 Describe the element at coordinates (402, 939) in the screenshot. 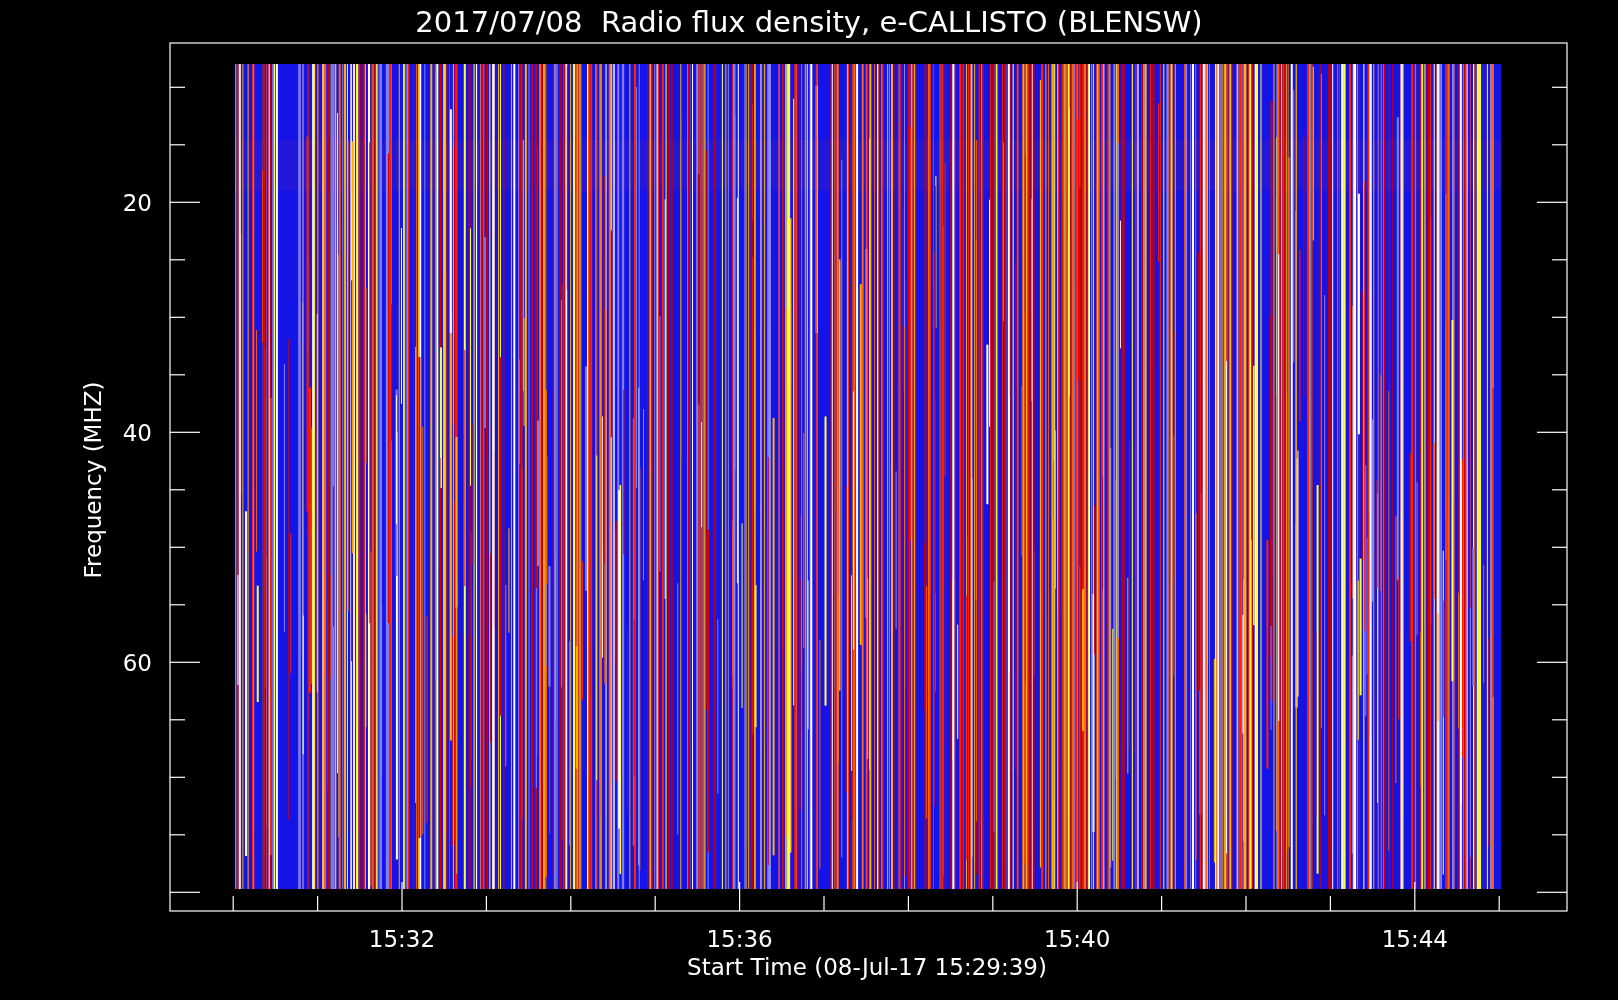

I see `x-tick-label: 15:32` at that location.